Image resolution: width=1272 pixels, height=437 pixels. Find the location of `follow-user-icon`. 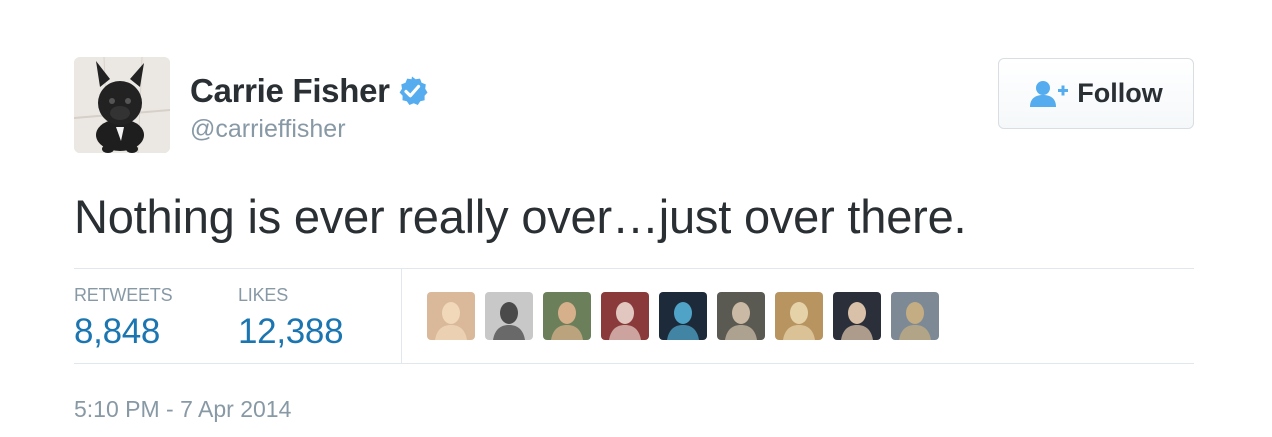

follow-user-icon is located at coordinates (1049, 94).